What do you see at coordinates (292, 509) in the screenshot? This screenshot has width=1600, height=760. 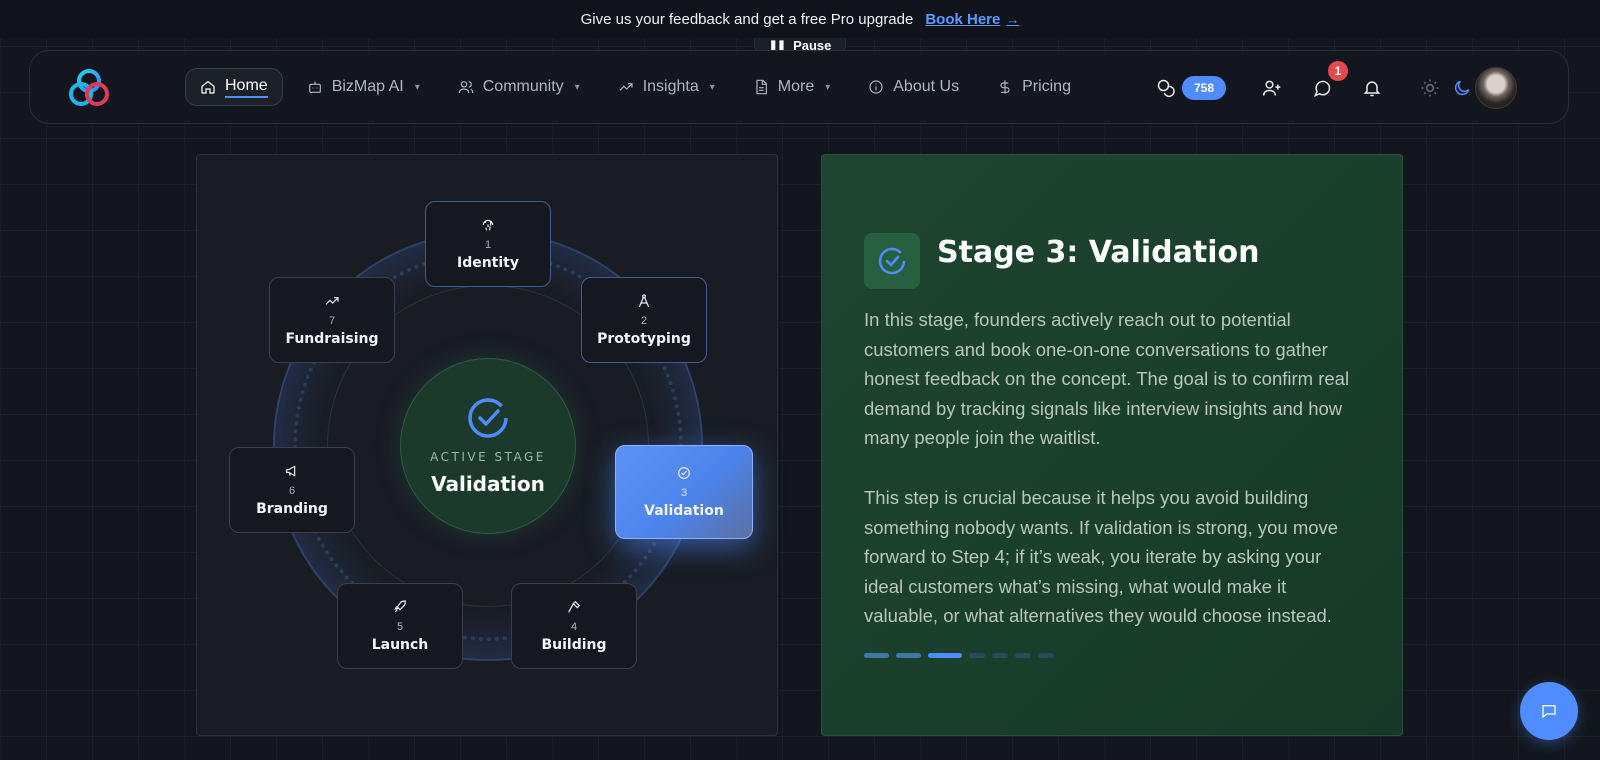 I see `stage-label: Branding` at bounding box center [292, 509].